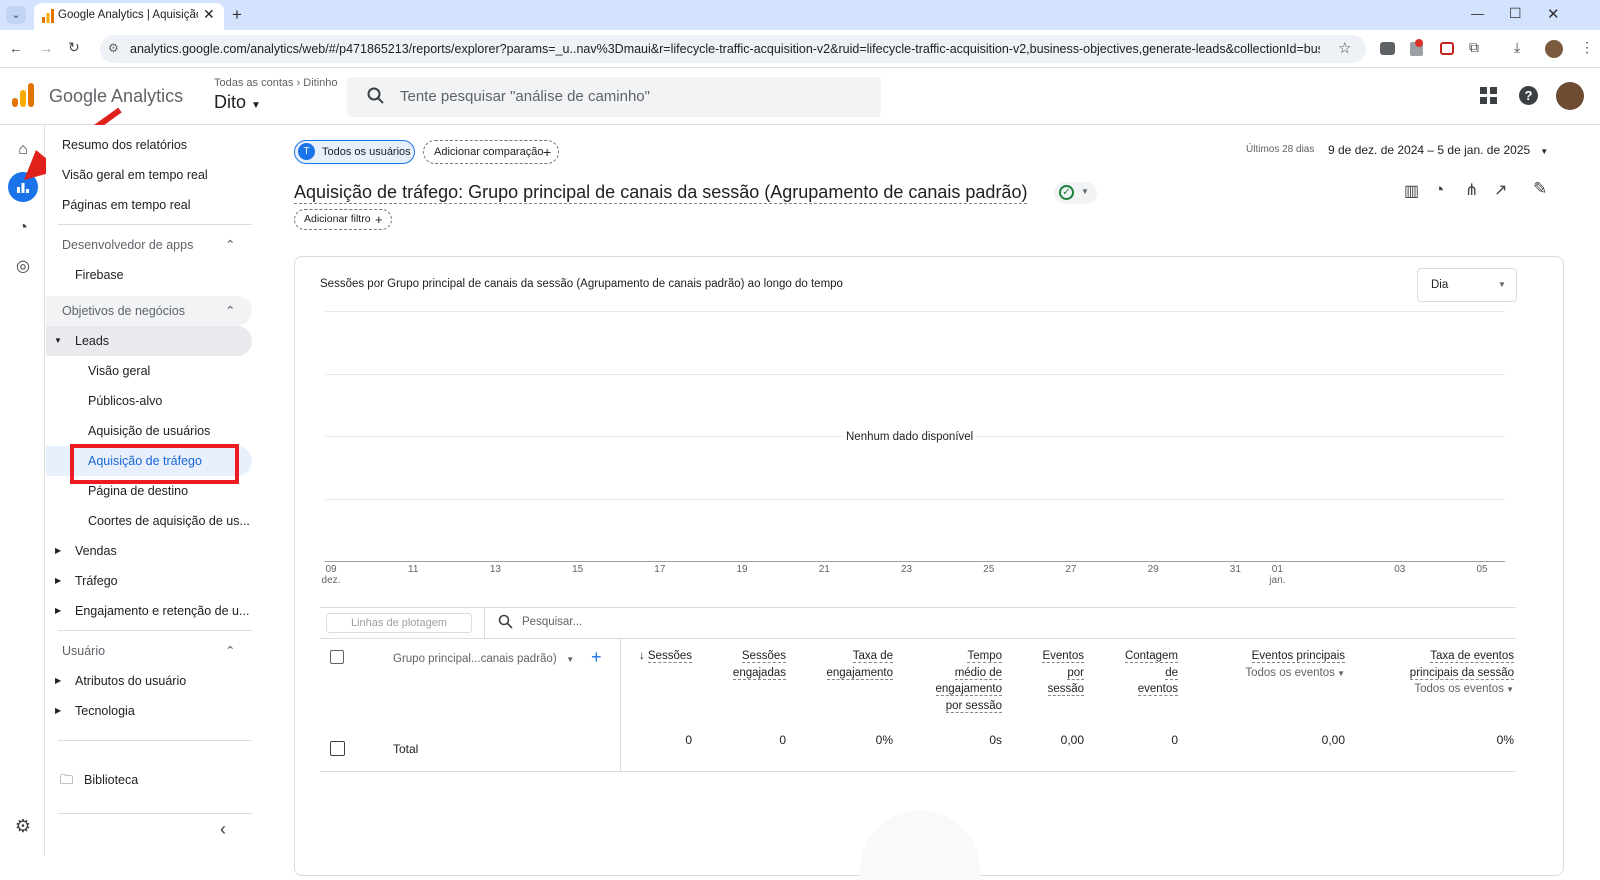 The image size is (1600, 880). Describe the element at coordinates (149, 431) in the screenshot. I see `nav-user-acquisition: Aquisição de usuários` at that location.